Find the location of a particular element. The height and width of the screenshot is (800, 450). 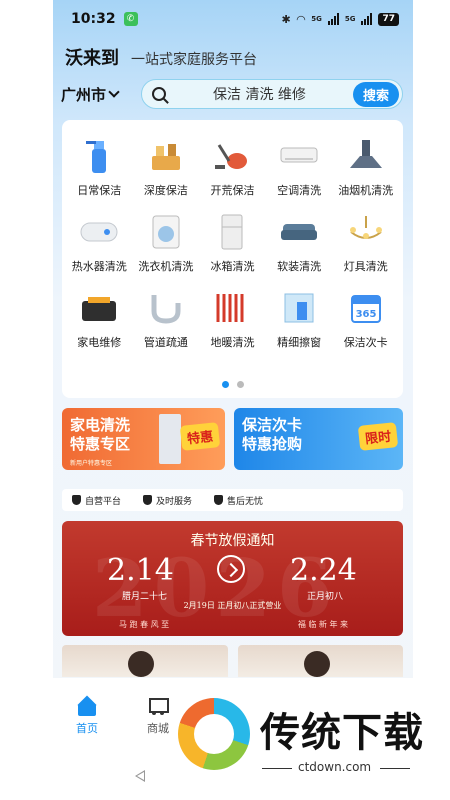

guarantee-item: 售后无忧 is located at coordinates (238, 500).